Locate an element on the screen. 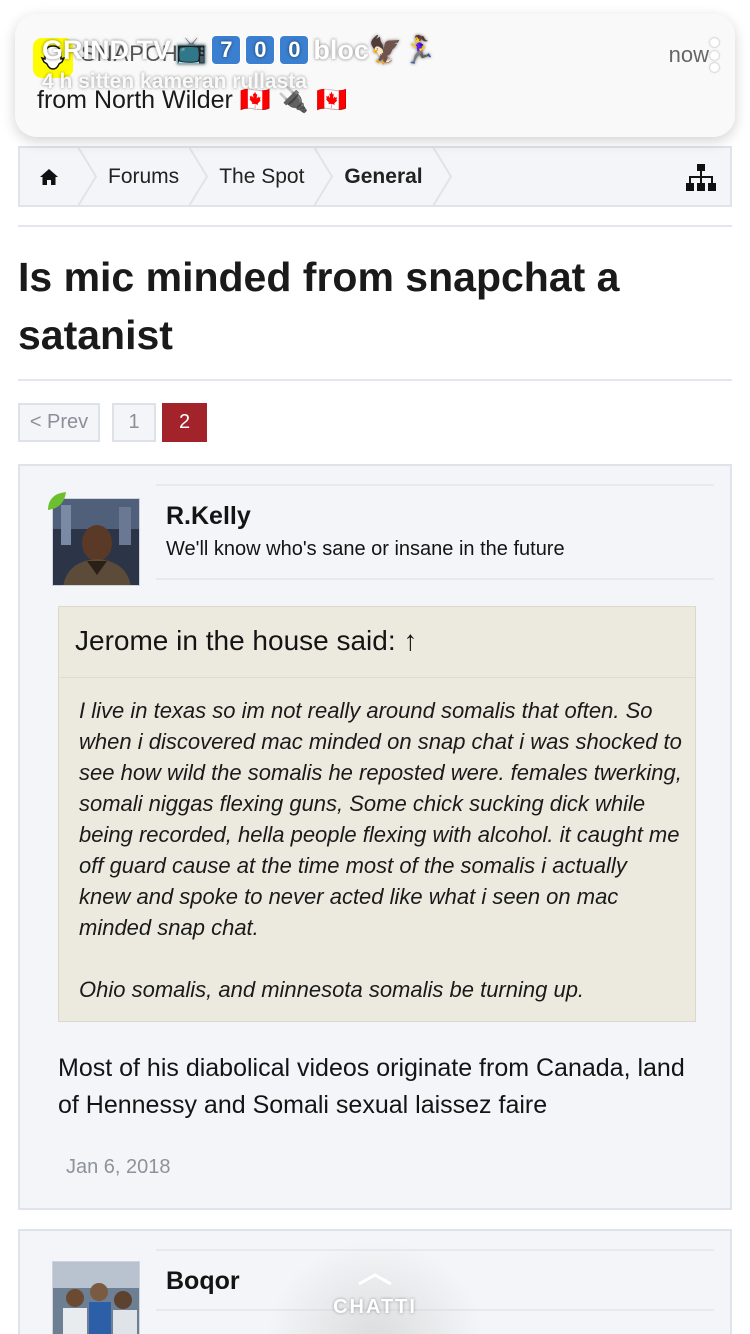  post-username: Boqor is located at coordinates (203, 1281).